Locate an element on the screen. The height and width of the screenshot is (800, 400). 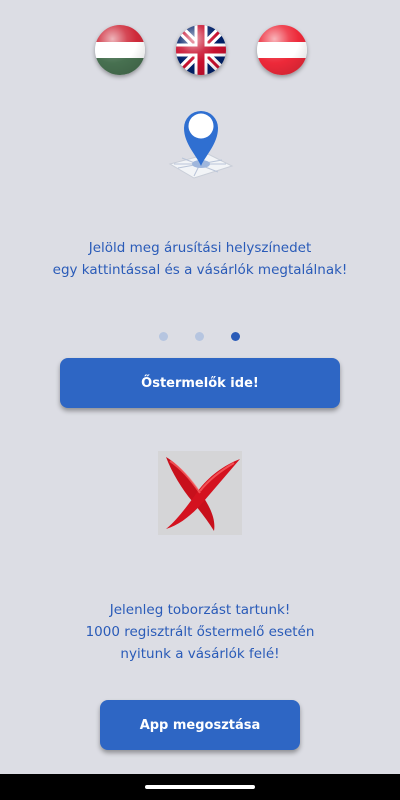
map-pin-icon is located at coordinates (200, 141).